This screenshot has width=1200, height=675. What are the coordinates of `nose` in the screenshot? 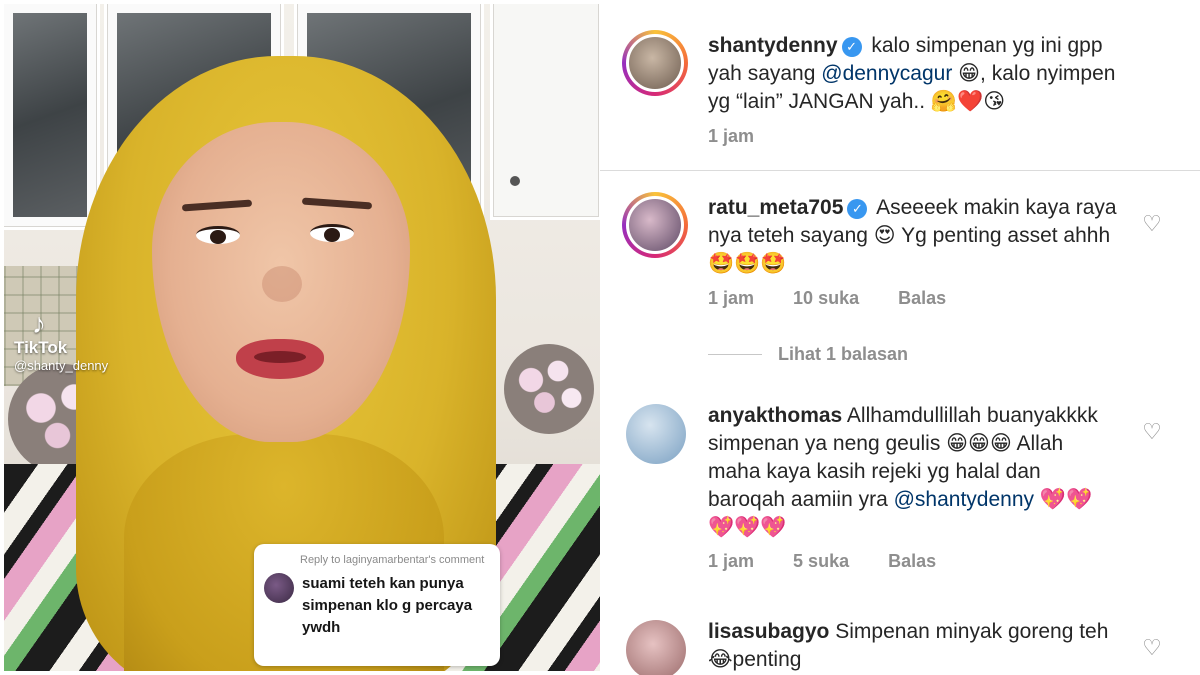 It's located at (282, 284).